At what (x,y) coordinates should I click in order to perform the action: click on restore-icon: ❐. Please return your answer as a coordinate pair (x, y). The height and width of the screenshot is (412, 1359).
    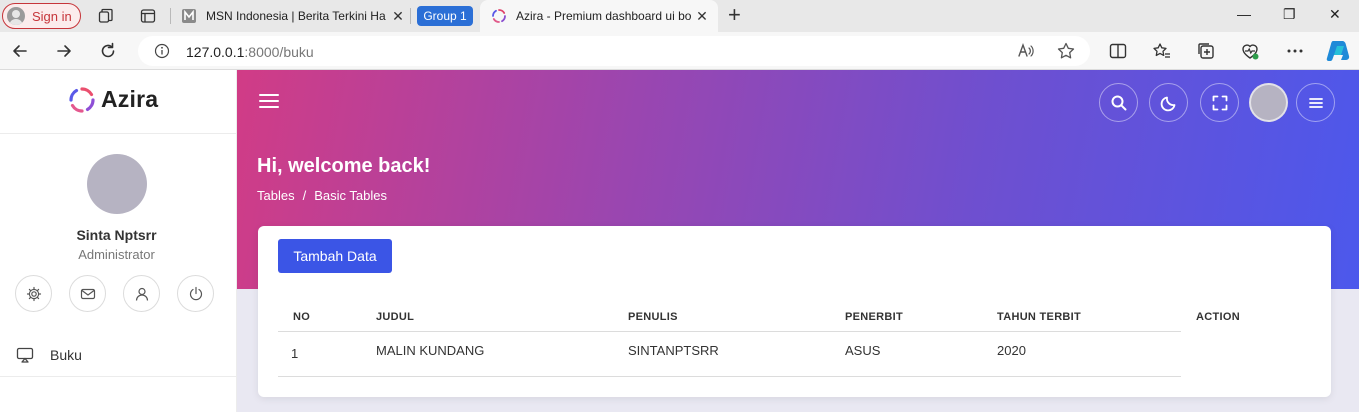
    Looking at the image, I should click on (1289, 14).